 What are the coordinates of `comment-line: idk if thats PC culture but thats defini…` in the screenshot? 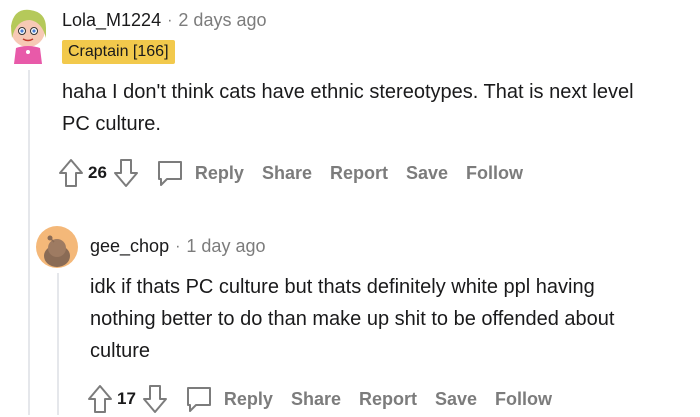 It's located at (342, 287).